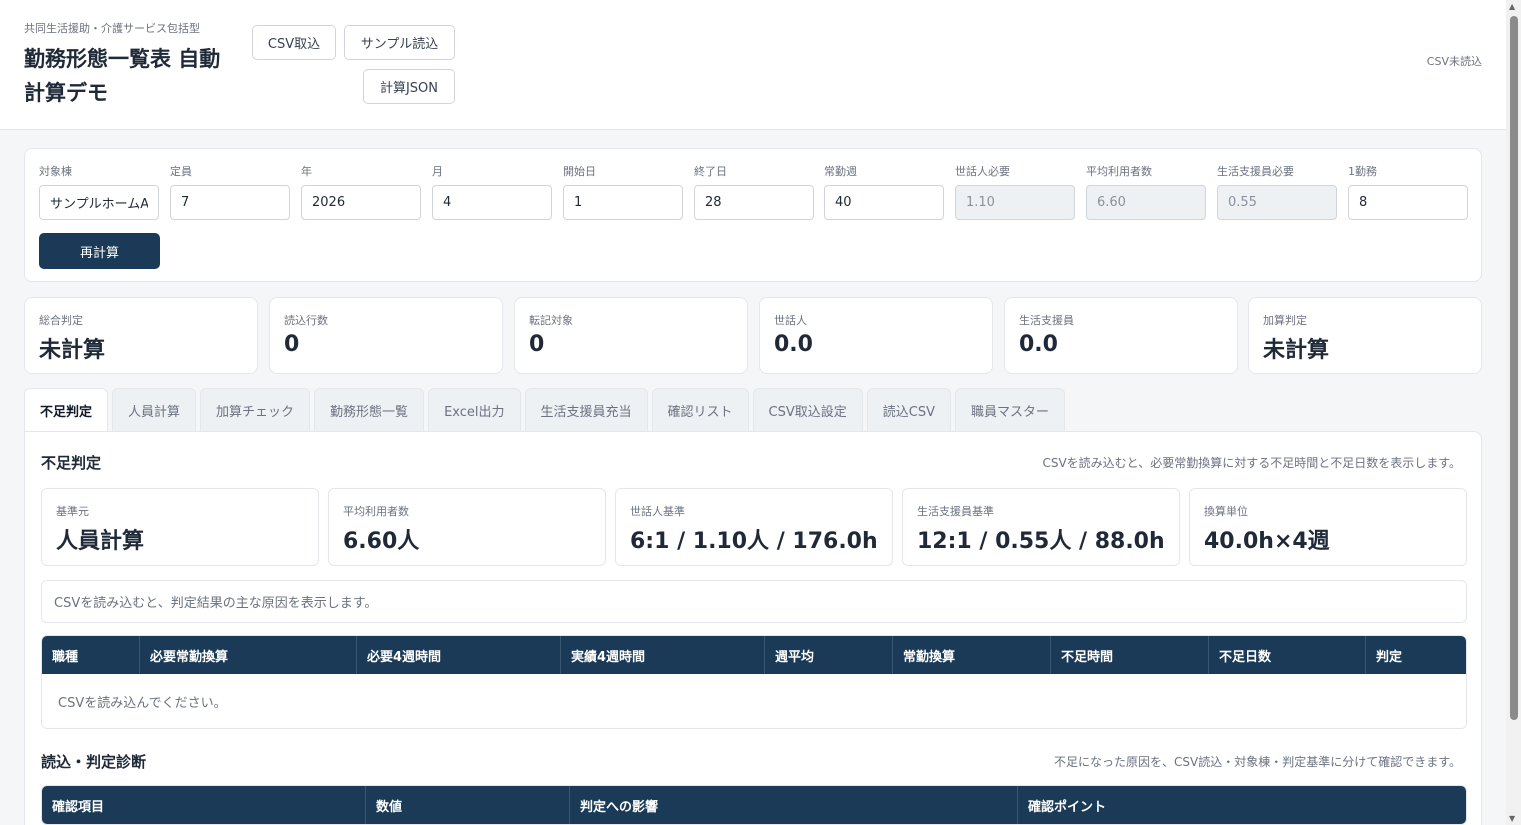 This screenshot has width=1521, height=825. What do you see at coordinates (122, 76) in the screenshot?
I see `page-title: 勤務形態一覧表 自動計算デモ` at bounding box center [122, 76].